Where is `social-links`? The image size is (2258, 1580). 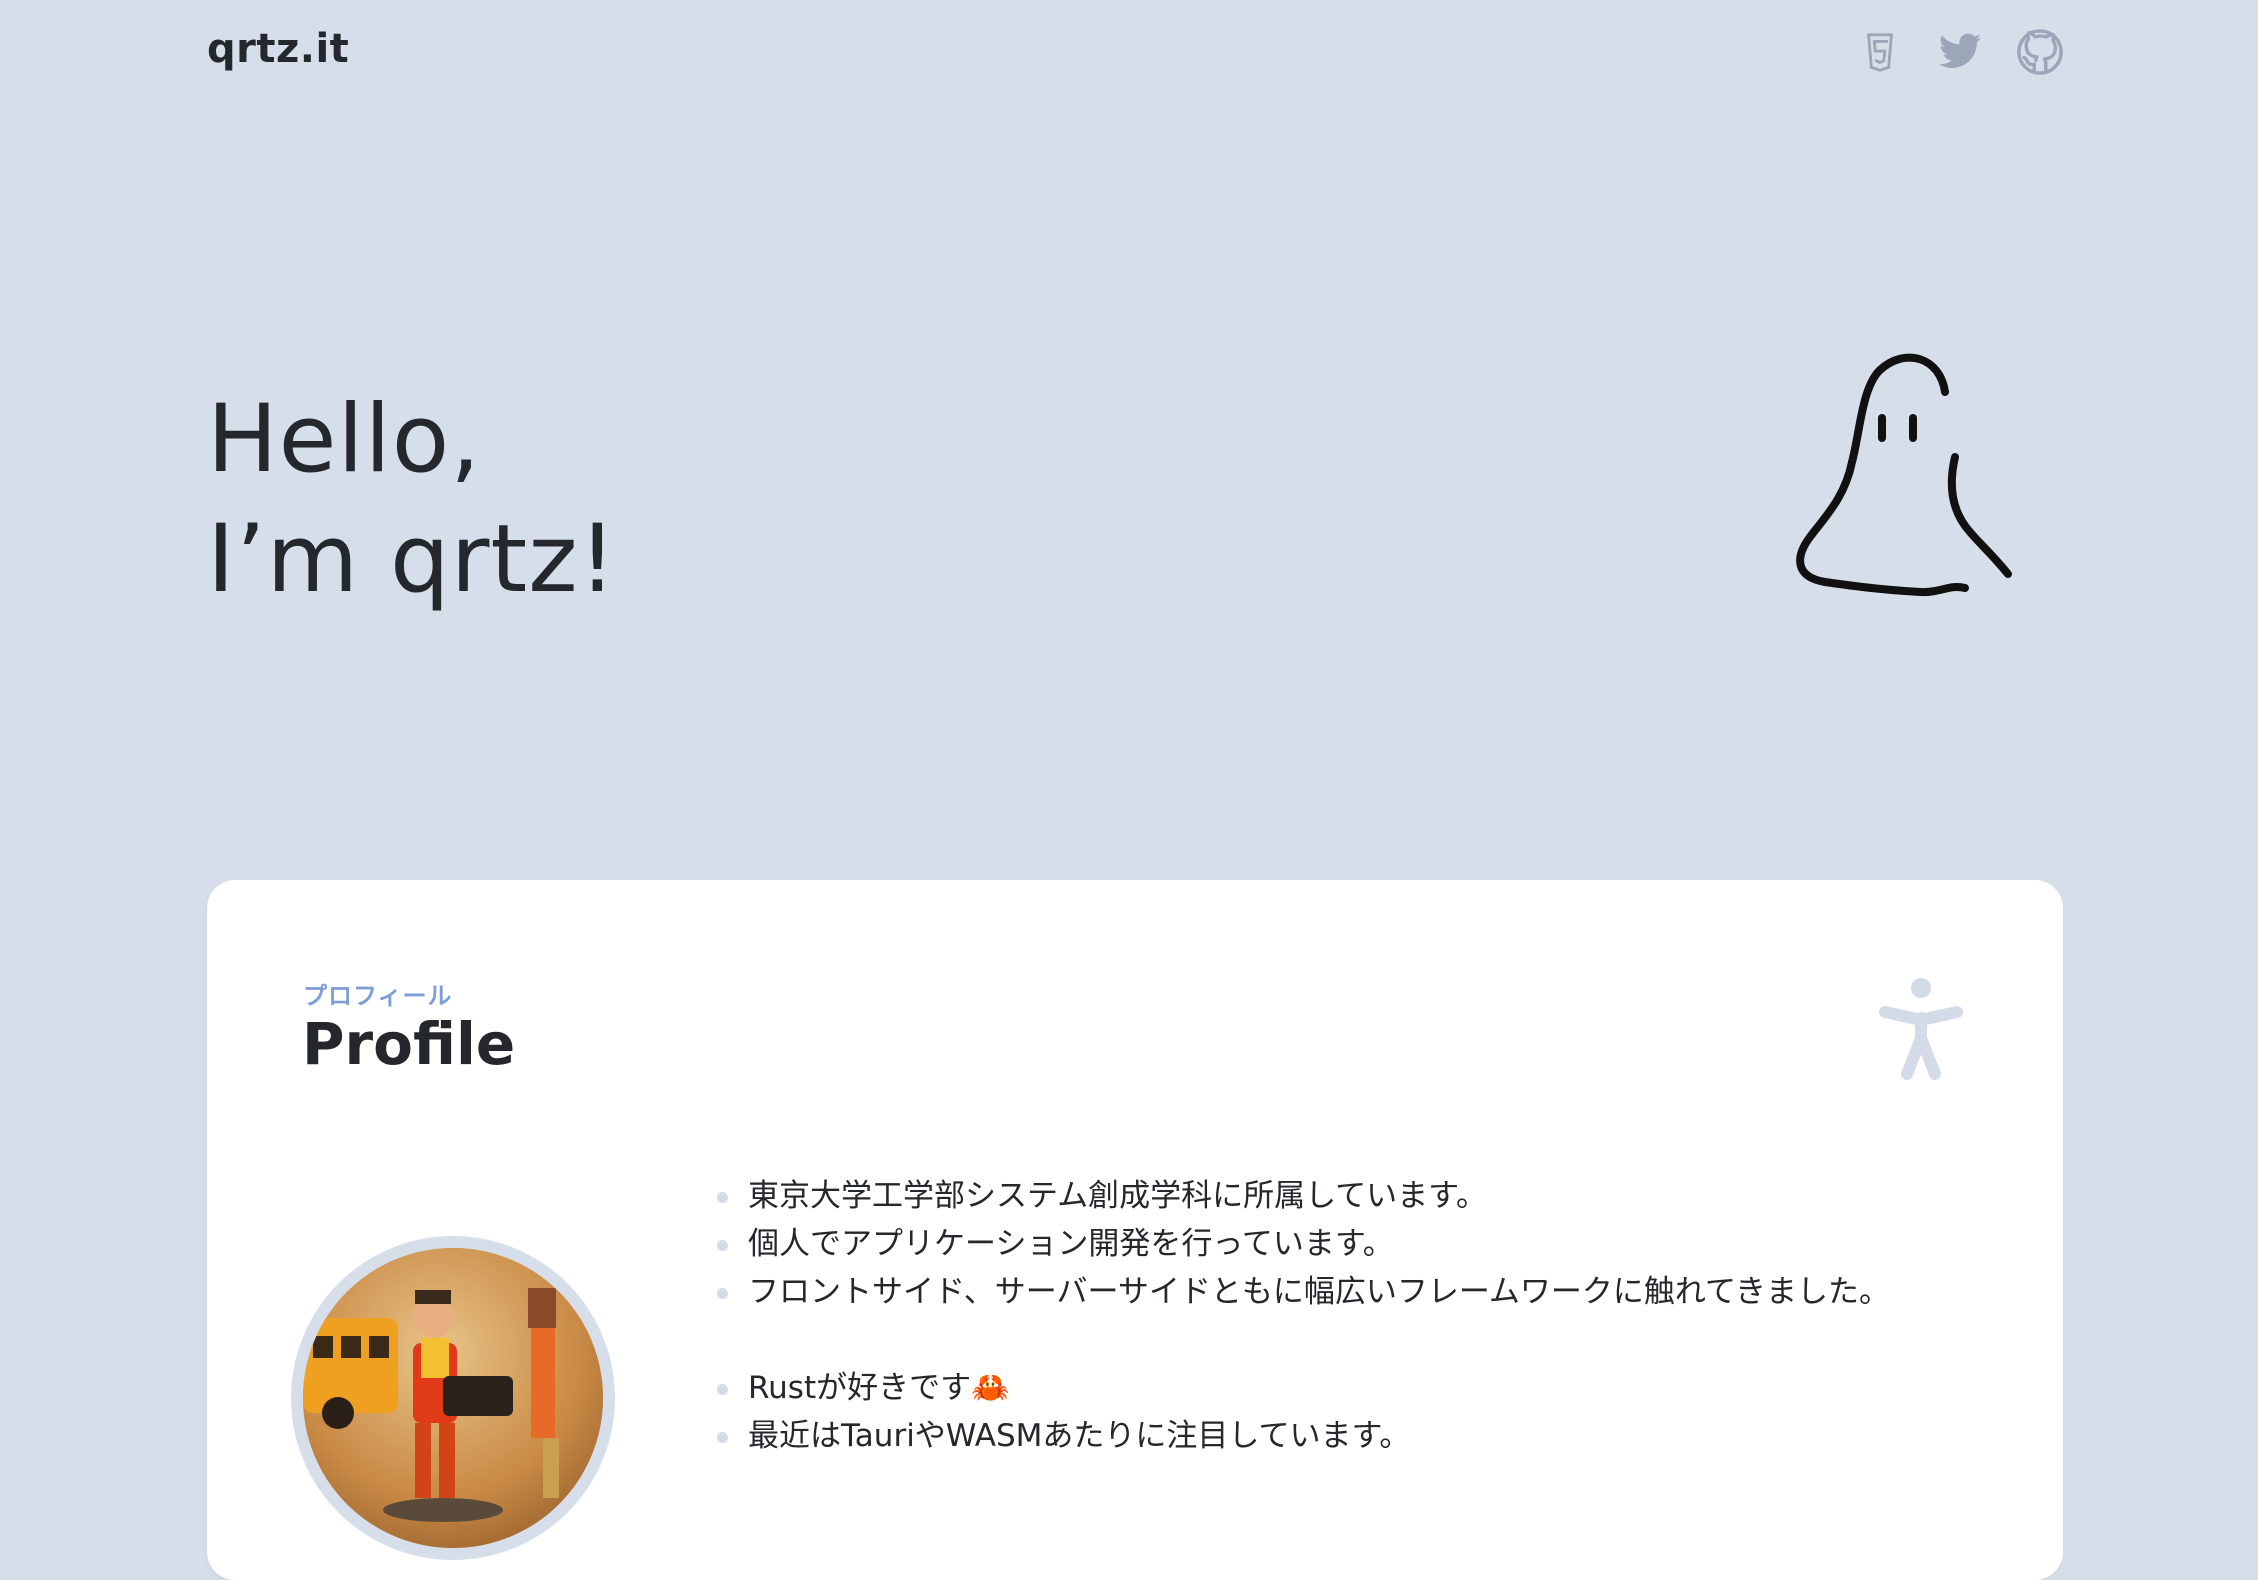 social-links is located at coordinates (1960, 52).